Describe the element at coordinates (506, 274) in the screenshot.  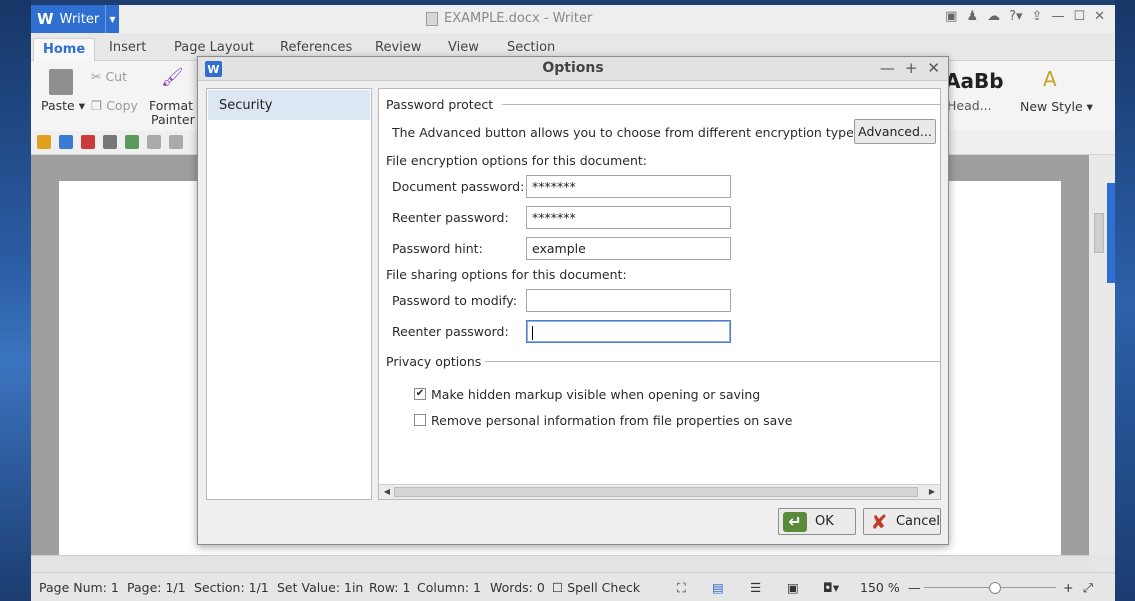
I see `sharing-heading: File sharing options for this document:` at that location.